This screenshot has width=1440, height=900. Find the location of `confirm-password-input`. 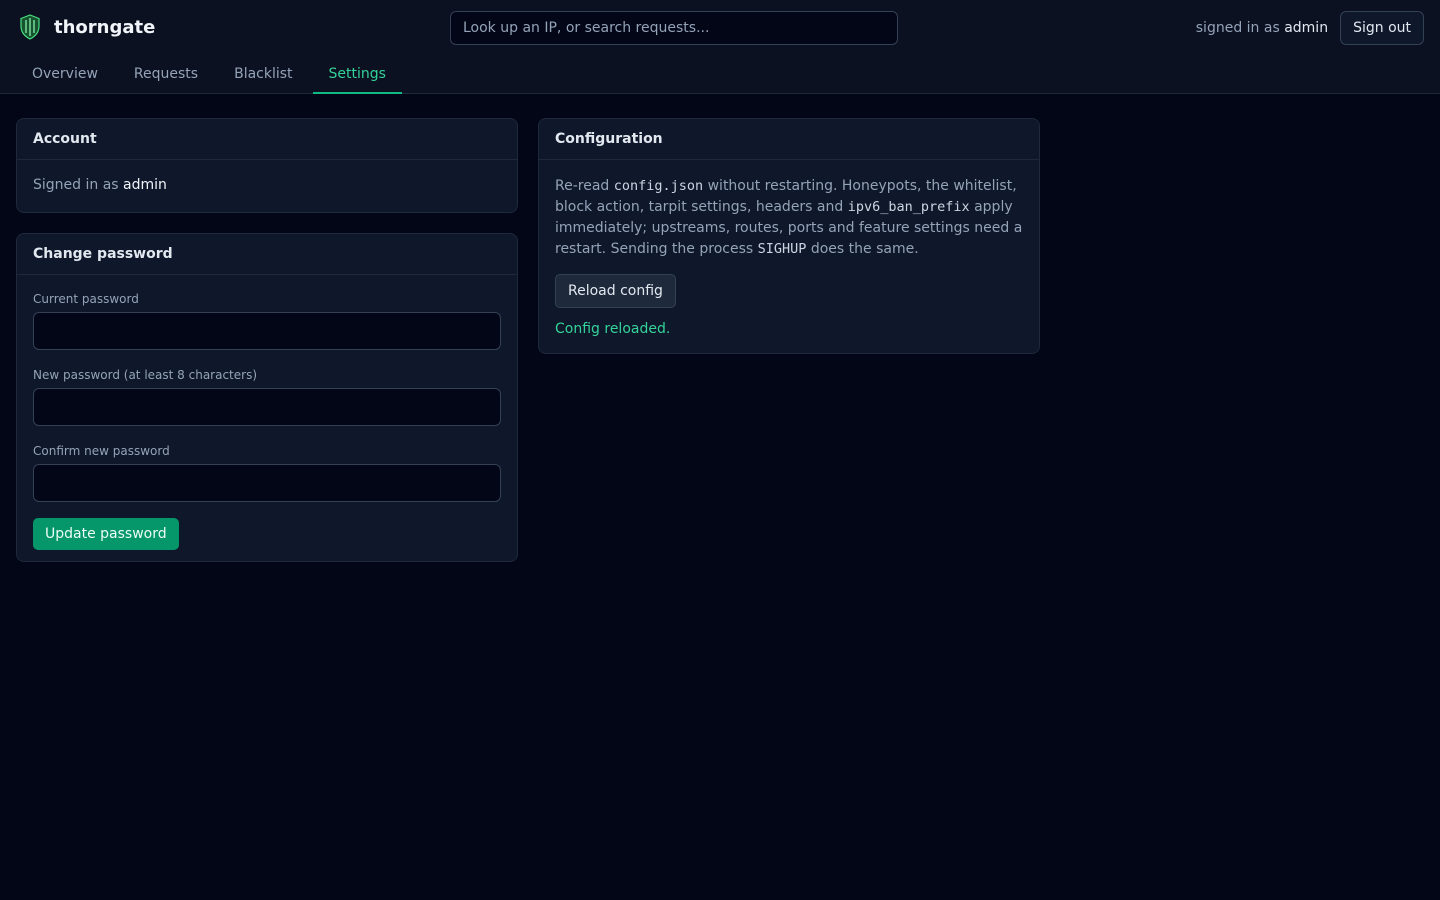

confirm-password-input is located at coordinates (267, 483).